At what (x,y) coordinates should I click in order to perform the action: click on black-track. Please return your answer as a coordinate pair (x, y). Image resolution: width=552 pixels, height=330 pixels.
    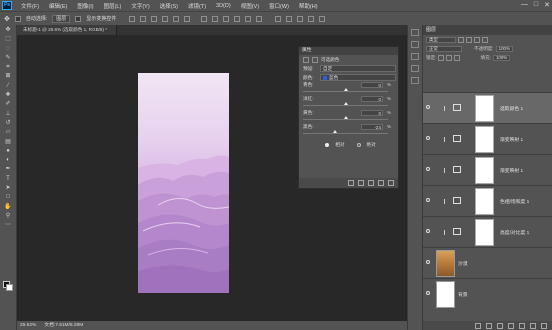
    Looking at the image, I should click on (345, 133).